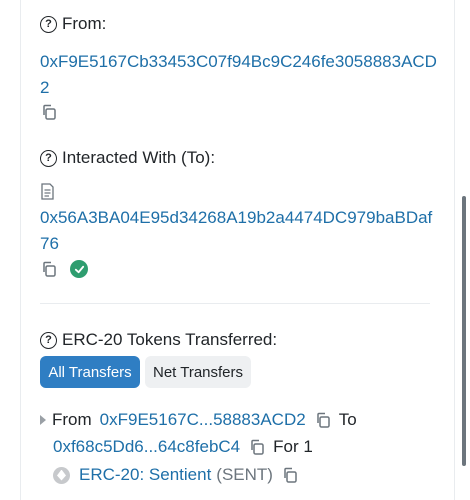 The image size is (470, 500). What do you see at coordinates (145, 475) in the screenshot?
I see `token-name-link: ERC-20: Sentient` at bounding box center [145, 475].